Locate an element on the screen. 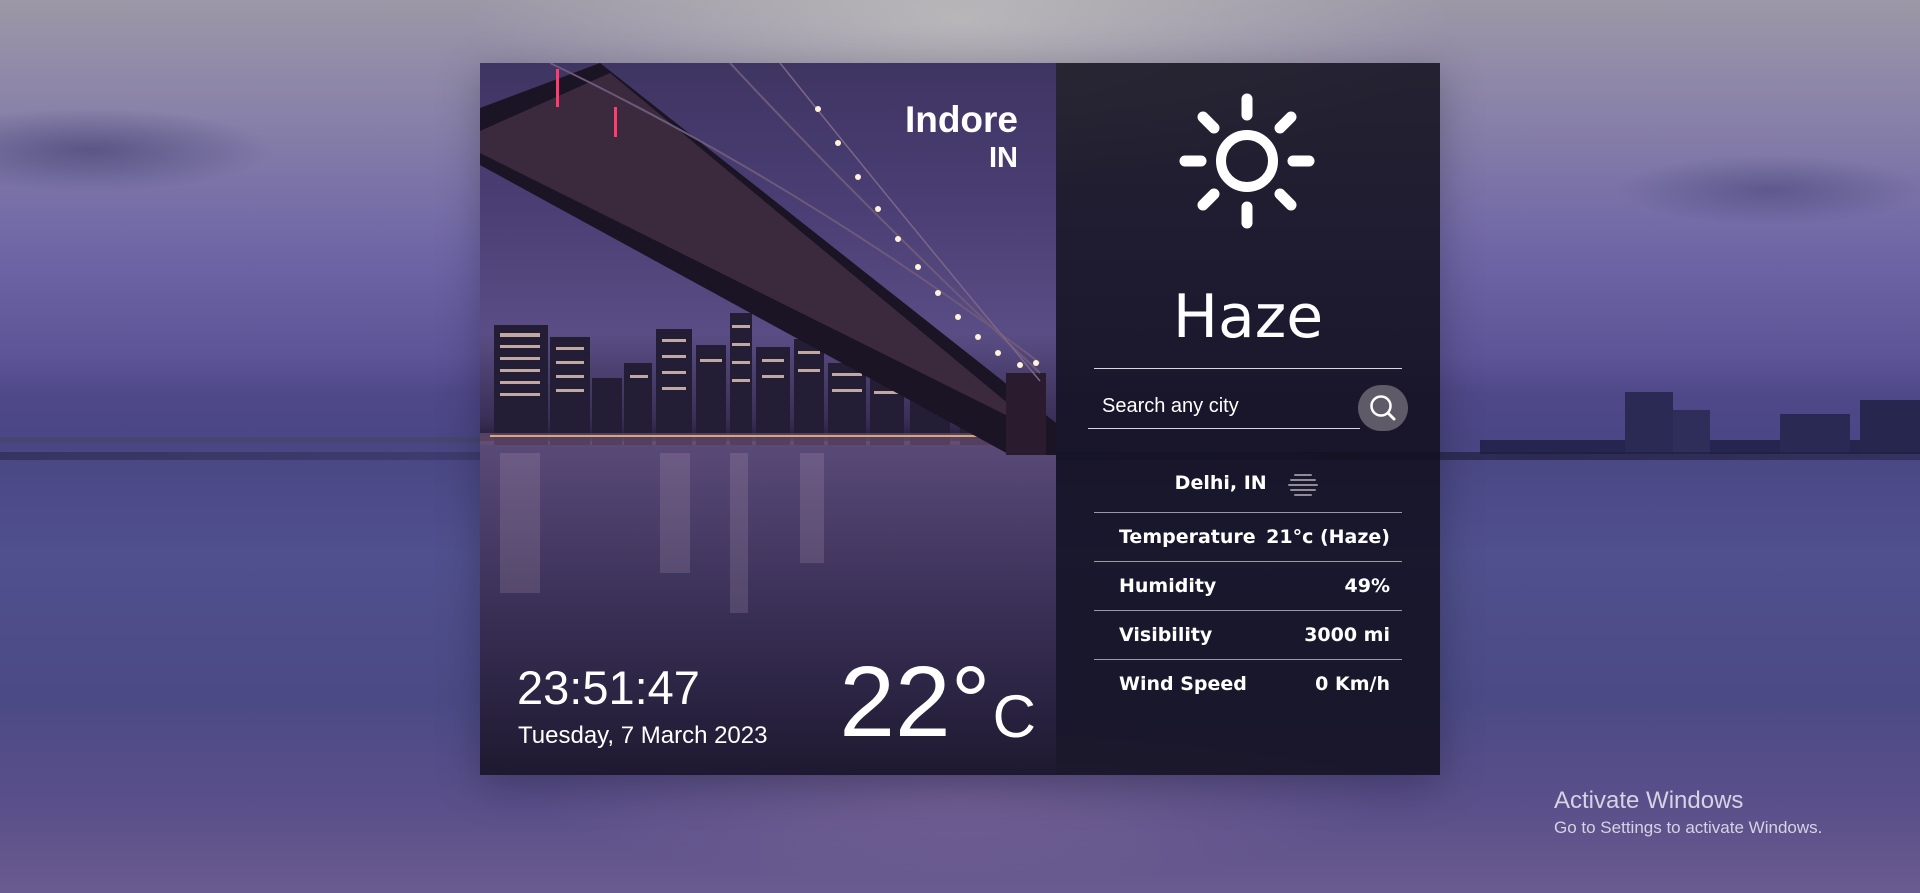 This screenshot has height=893, width=1920. detail-value: 21°c (Haze) is located at coordinates (1328, 537).